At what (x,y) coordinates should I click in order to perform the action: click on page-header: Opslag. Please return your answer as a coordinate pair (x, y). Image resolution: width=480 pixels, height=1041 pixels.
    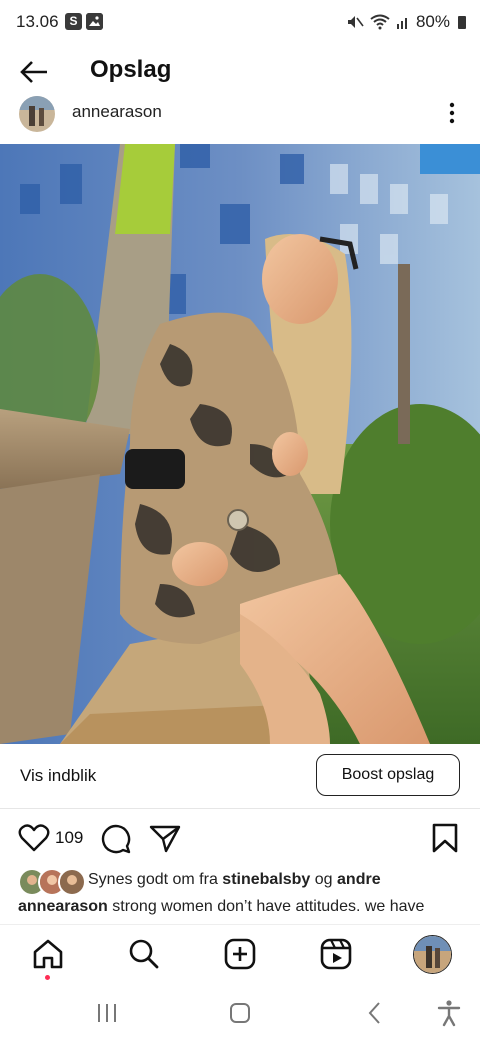
    Looking at the image, I should click on (240, 71).